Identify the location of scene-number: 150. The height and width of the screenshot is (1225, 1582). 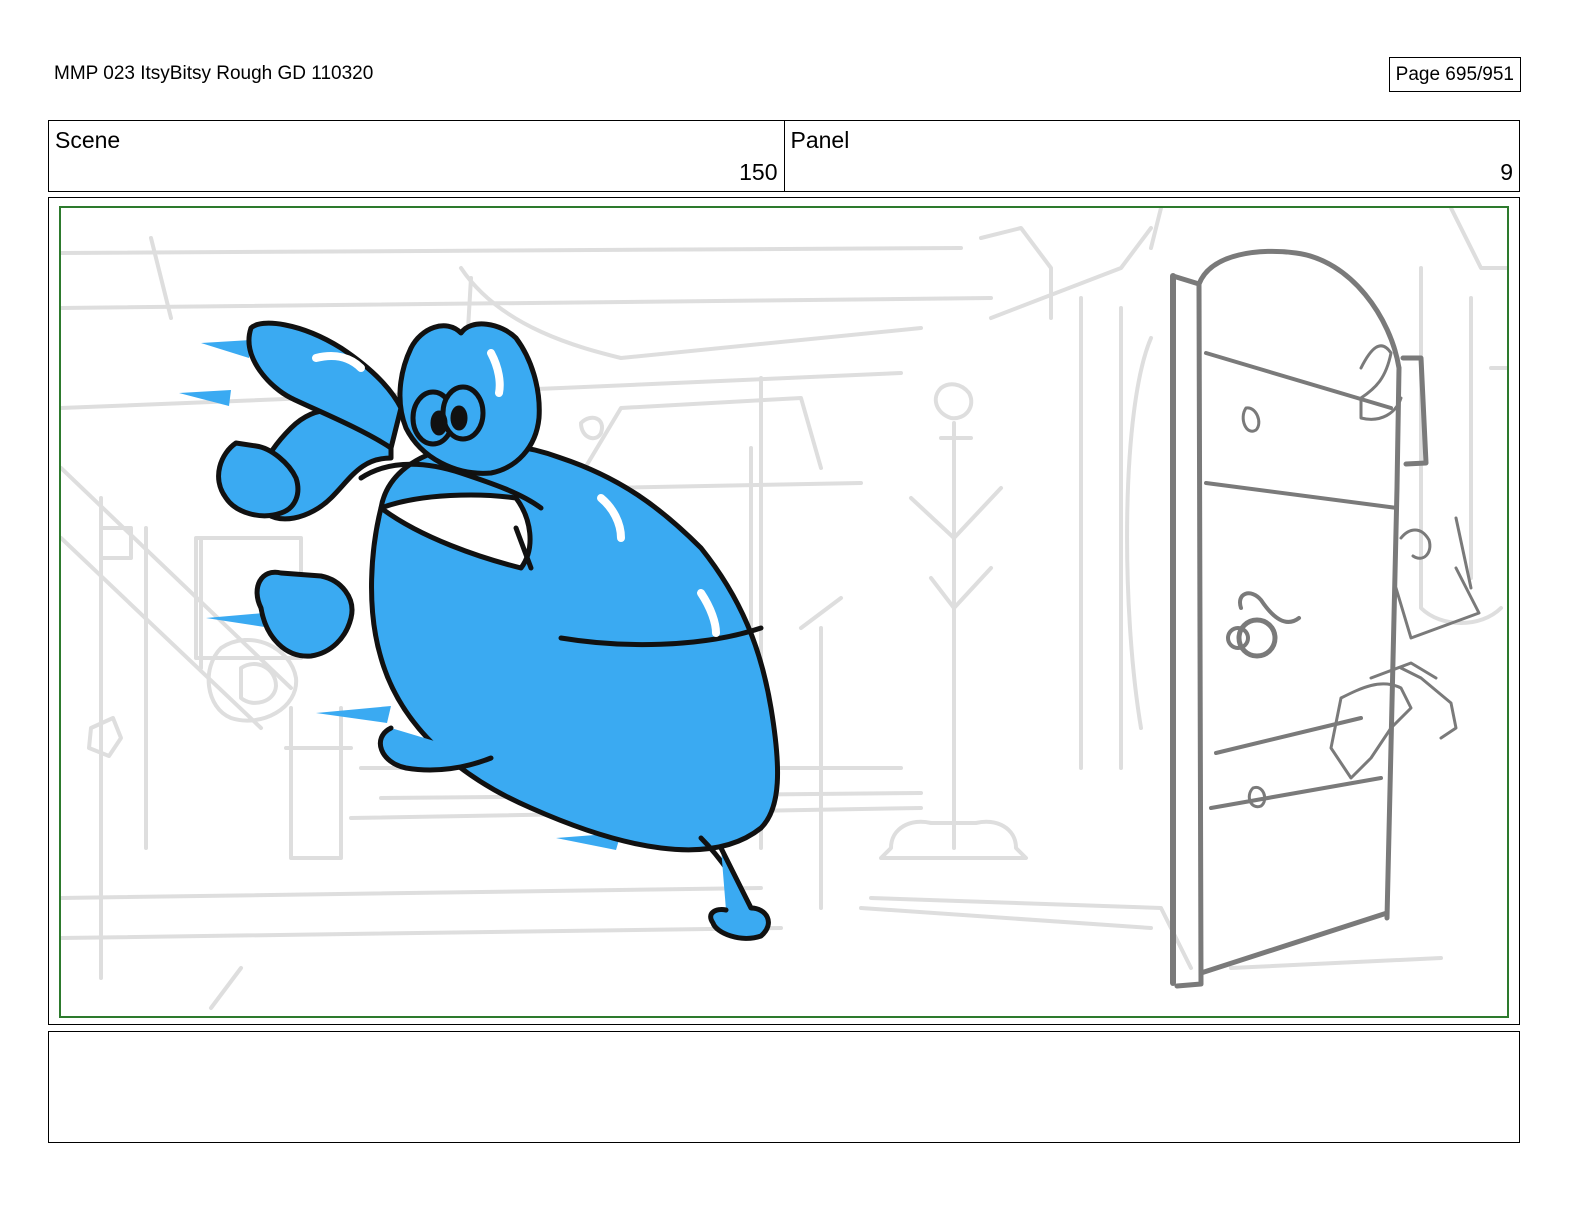
(758, 172).